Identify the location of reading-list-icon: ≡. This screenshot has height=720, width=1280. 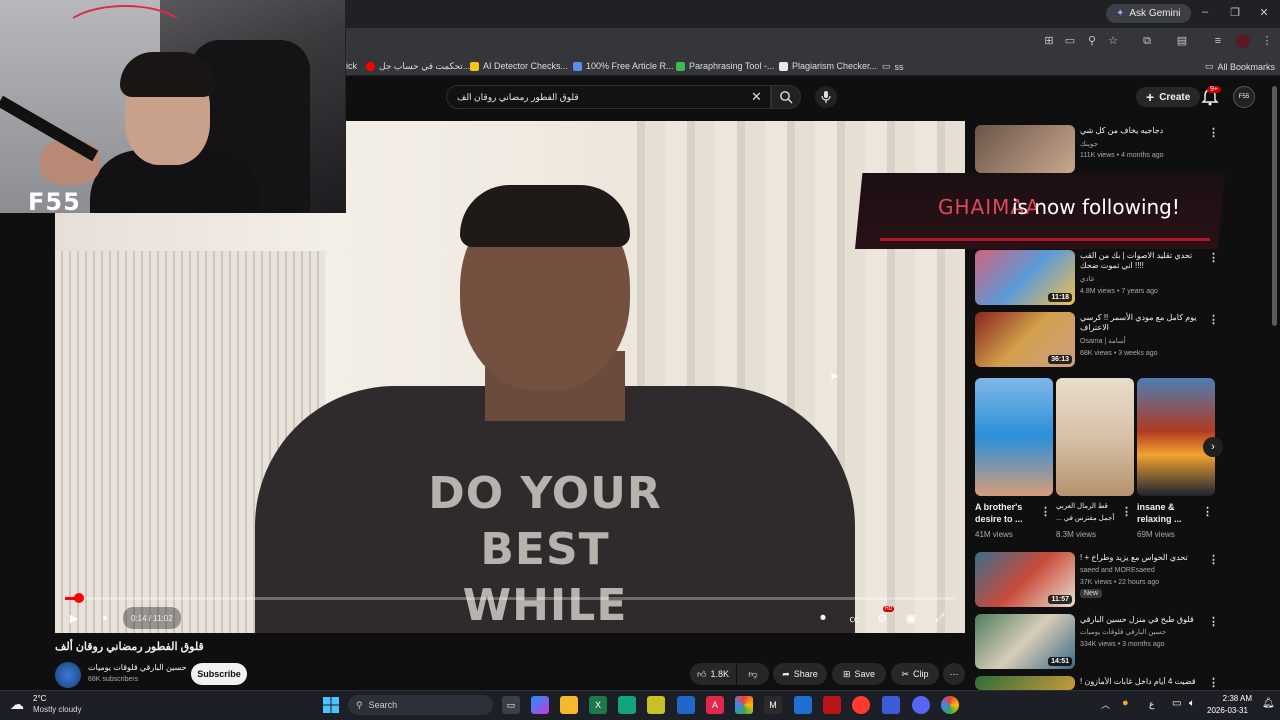
(1218, 41).